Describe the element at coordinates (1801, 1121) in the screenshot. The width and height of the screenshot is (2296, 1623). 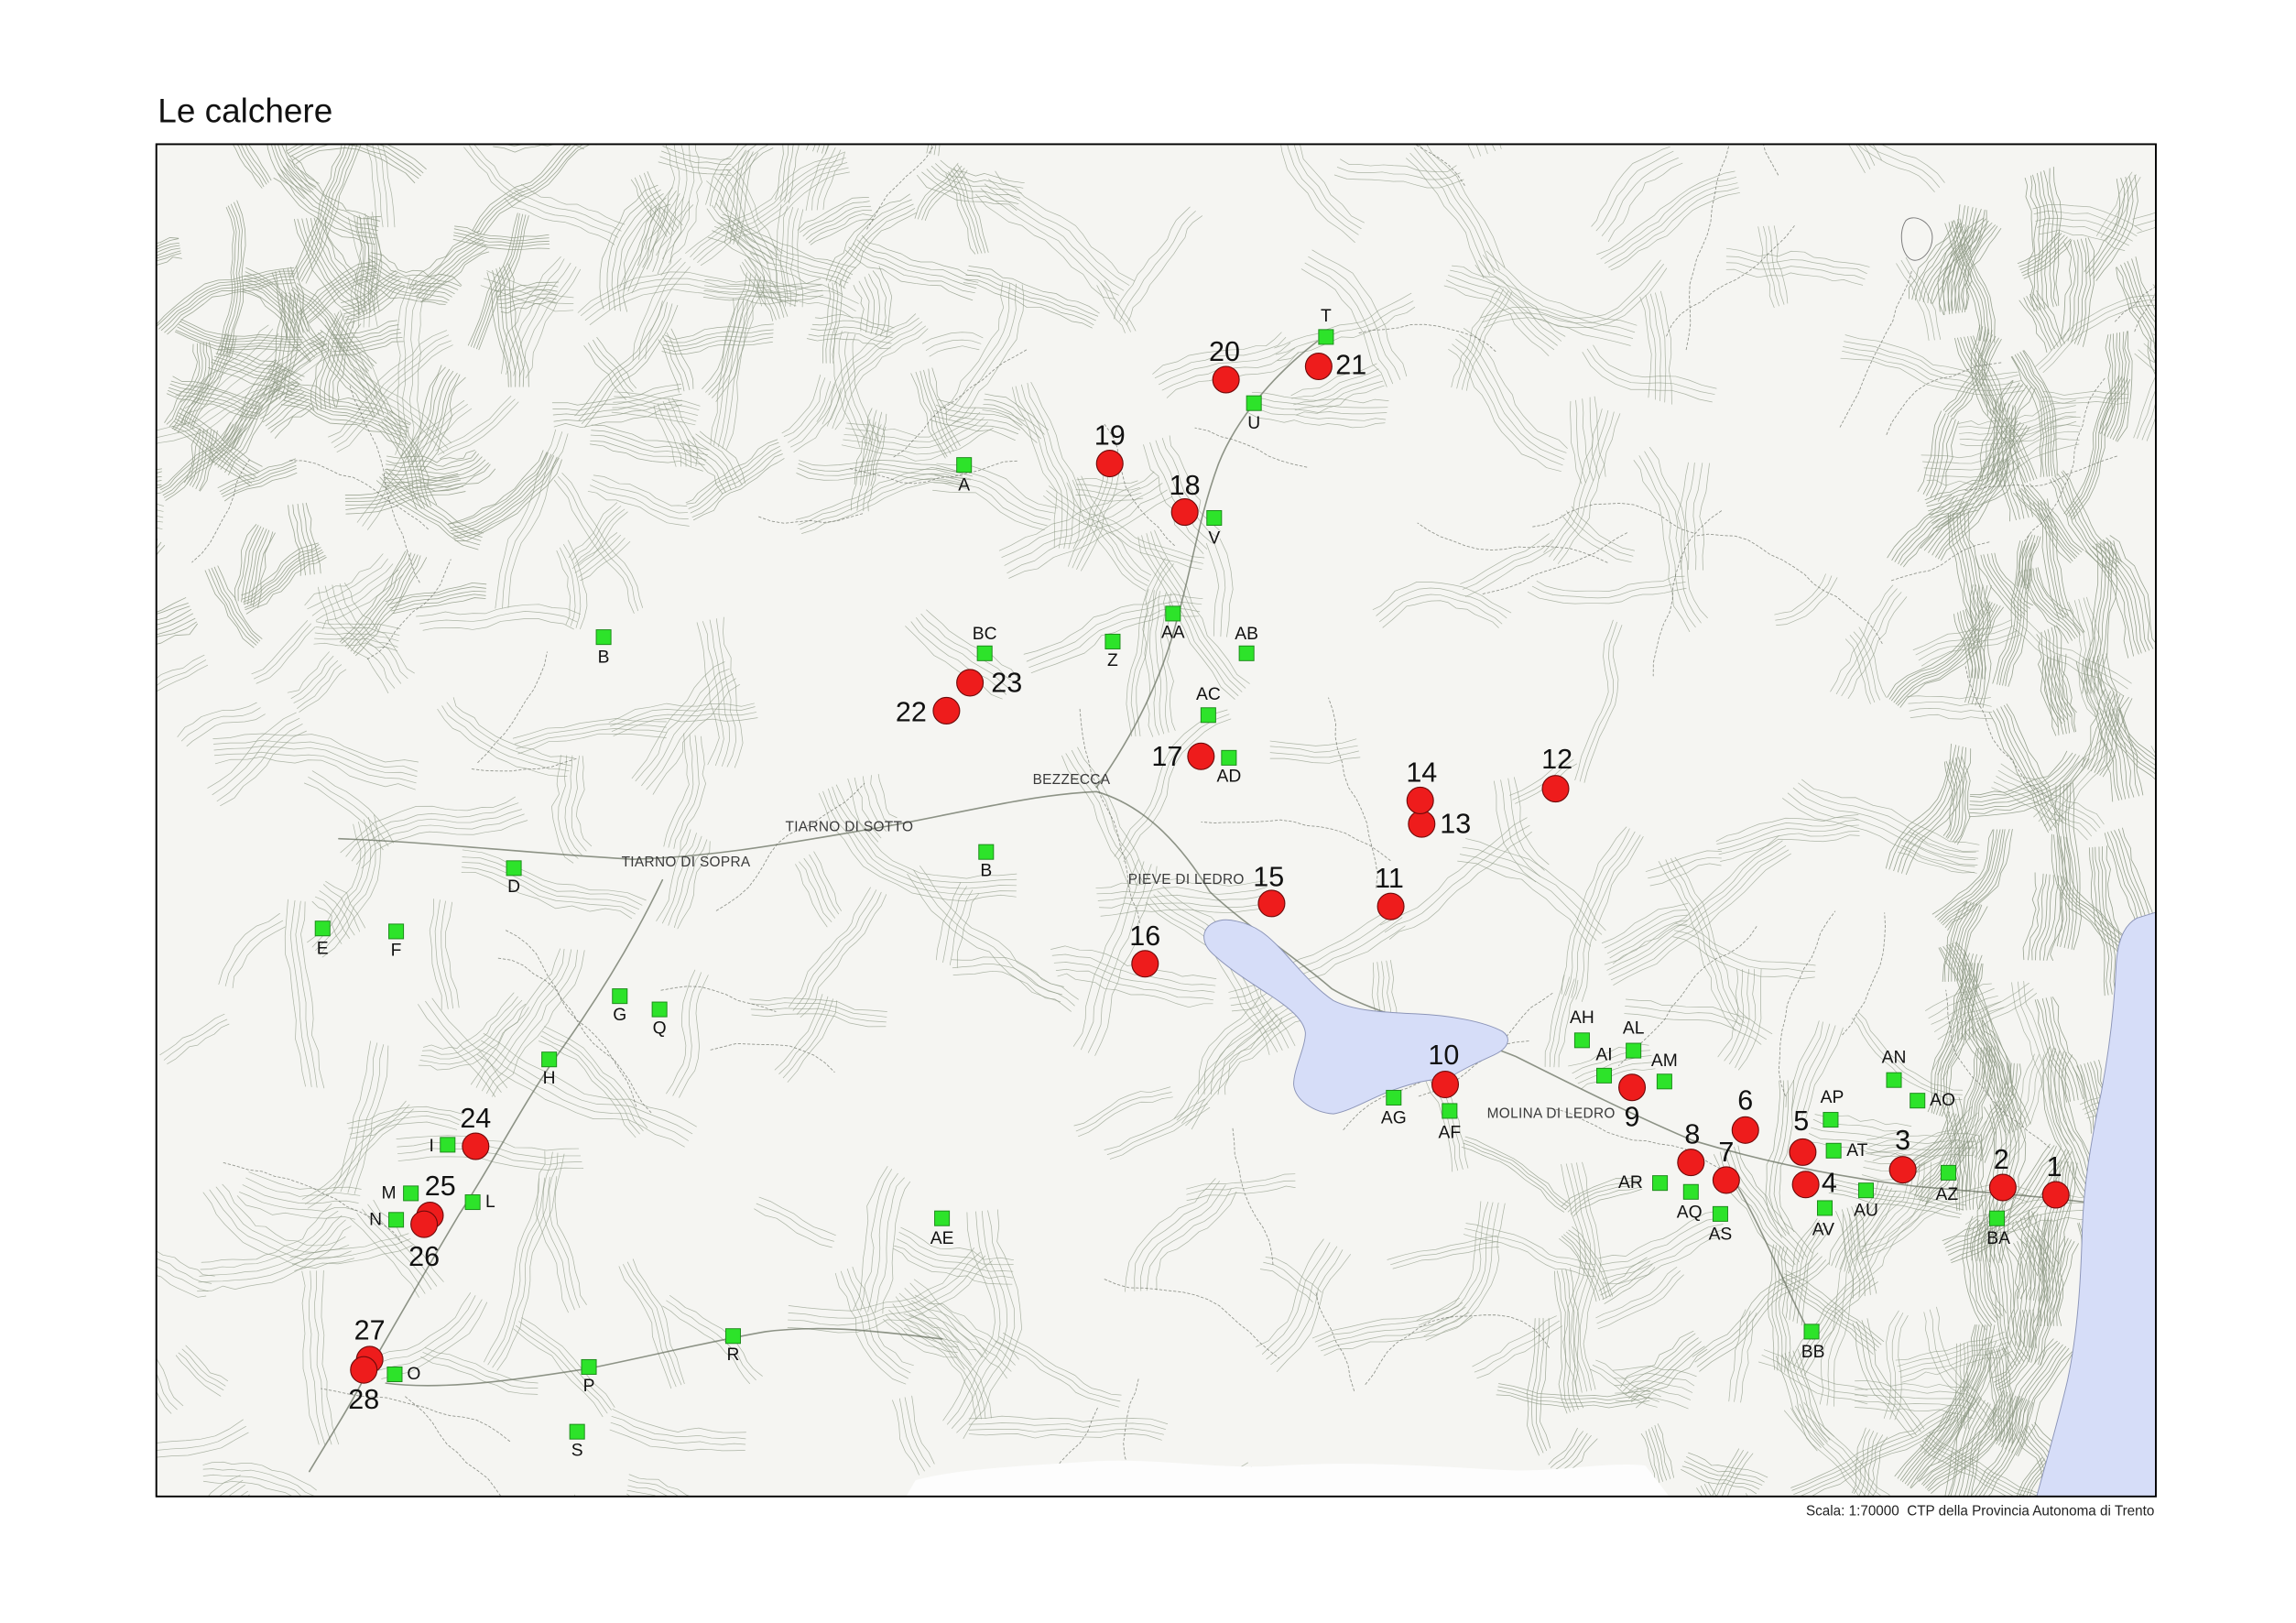
I see `kiln-label-5: 5` at that location.